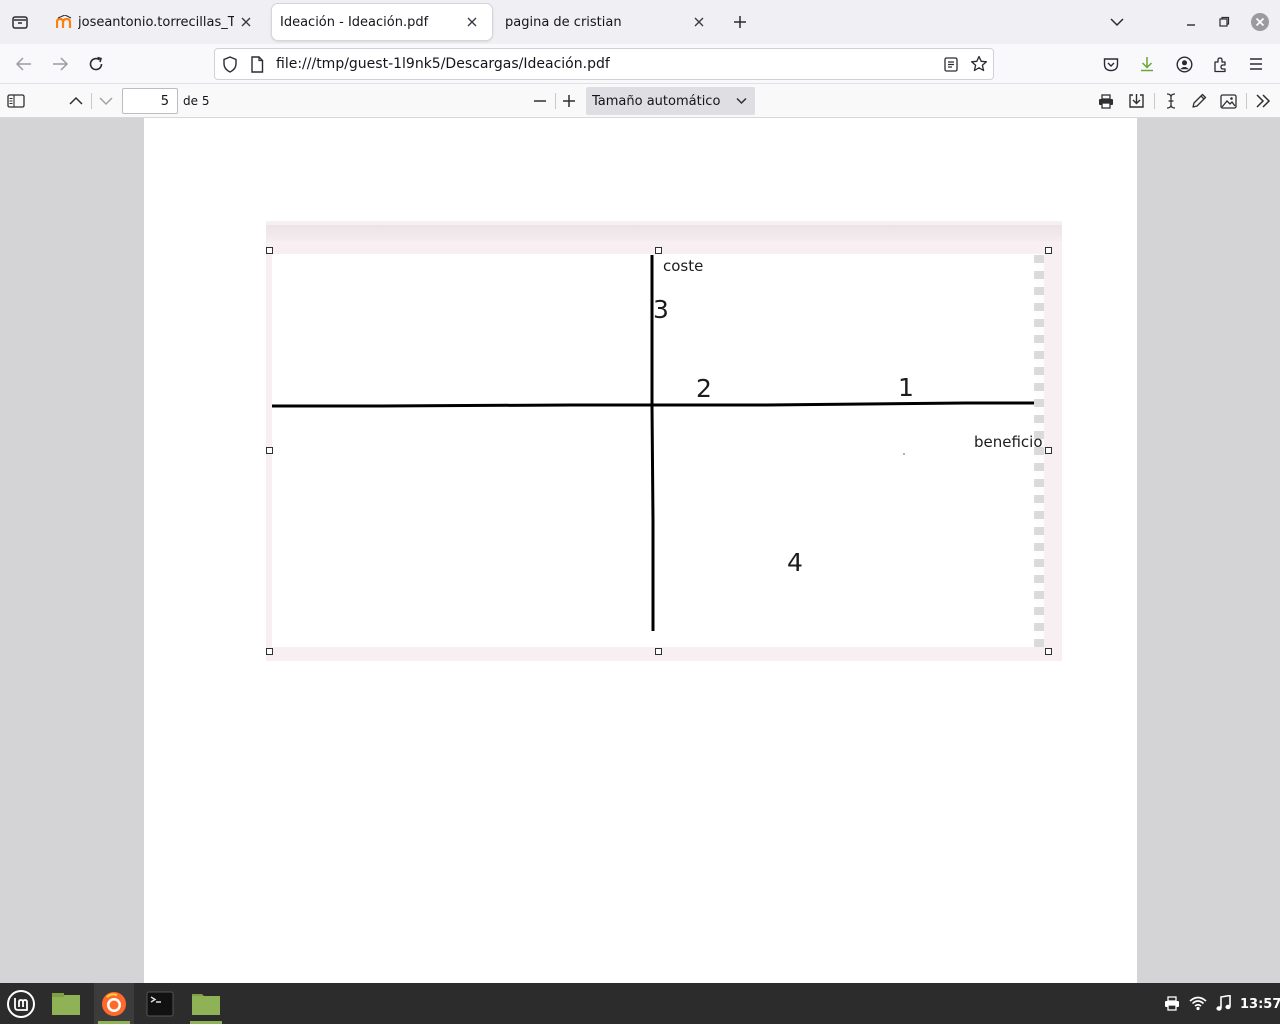  What do you see at coordinates (979, 64) in the screenshot?
I see `bookmark-star-icon` at bounding box center [979, 64].